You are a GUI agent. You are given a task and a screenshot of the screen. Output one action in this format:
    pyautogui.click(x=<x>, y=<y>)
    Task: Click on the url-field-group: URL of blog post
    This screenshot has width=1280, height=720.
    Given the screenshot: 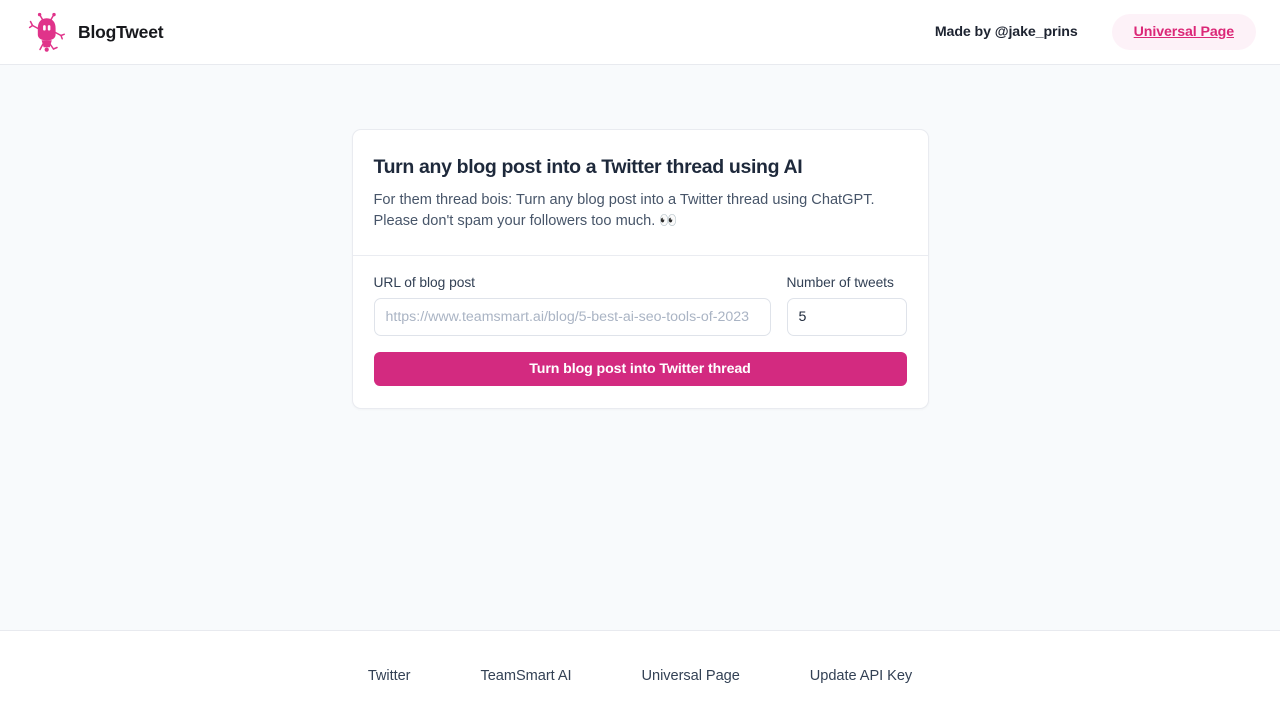 What is the action you would take?
    pyautogui.click(x=572, y=305)
    